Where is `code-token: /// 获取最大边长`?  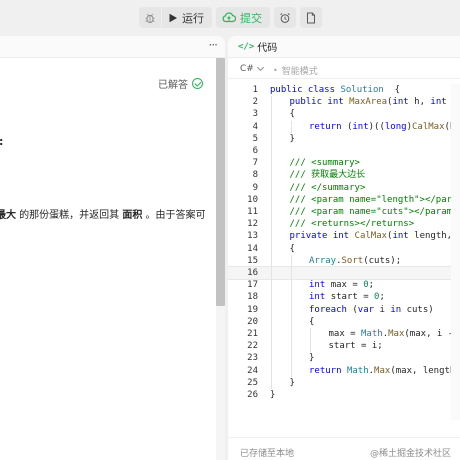
code-token: /// 获取最大边长 is located at coordinates (327, 175).